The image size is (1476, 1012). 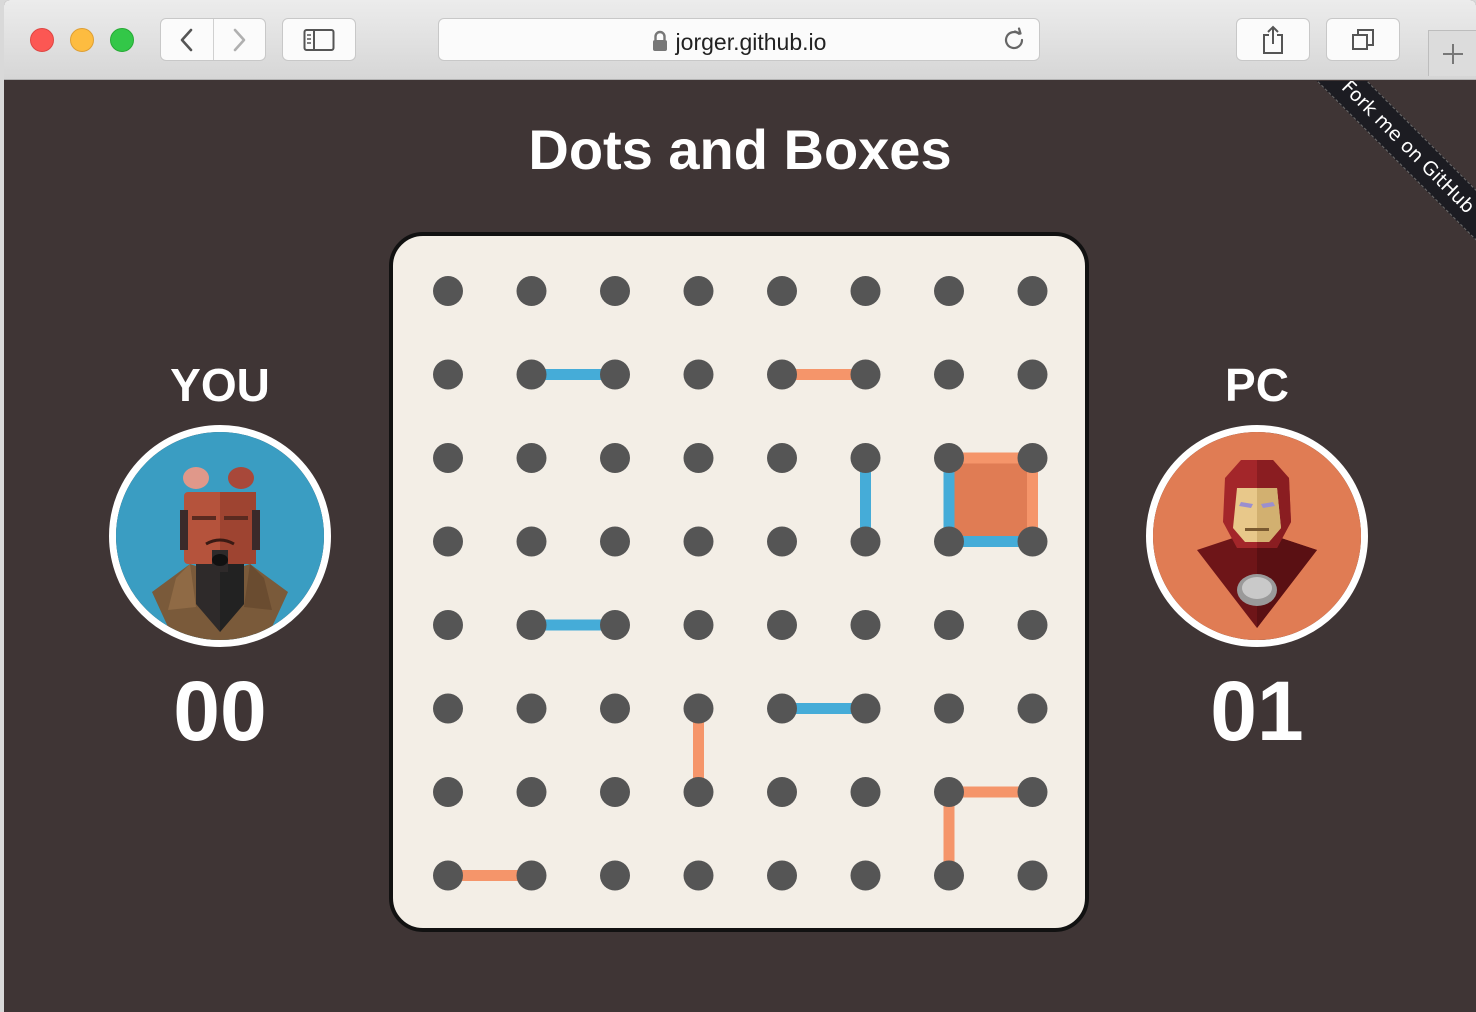 I want to click on address-bar: jorger.github.io, so click(x=739, y=39).